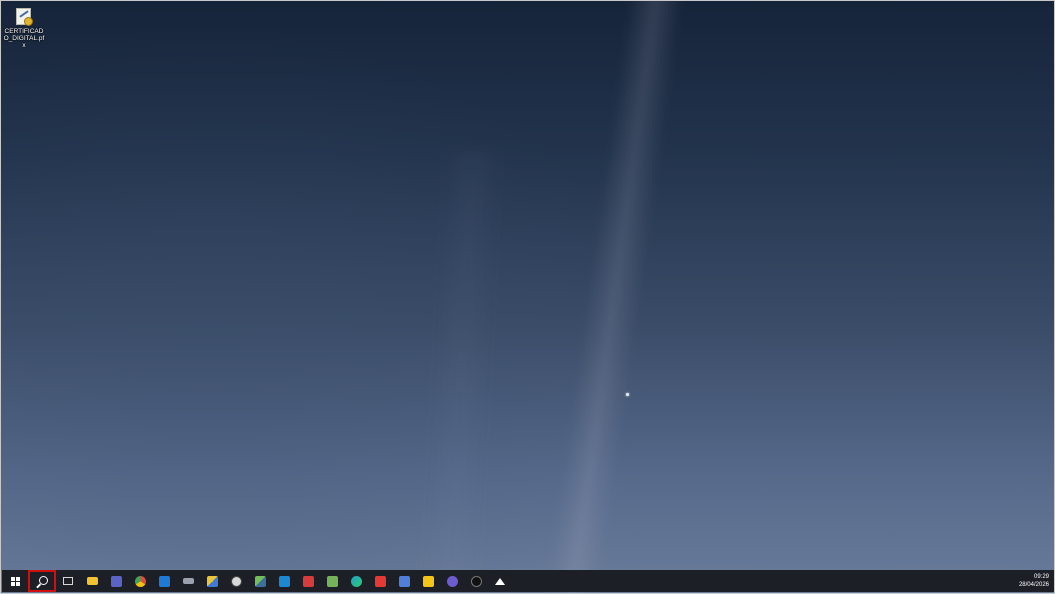  What do you see at coordinates (614, 297) in the screenshot?
I see `wallpaper-light-beam` at bounding box center [614, 297].